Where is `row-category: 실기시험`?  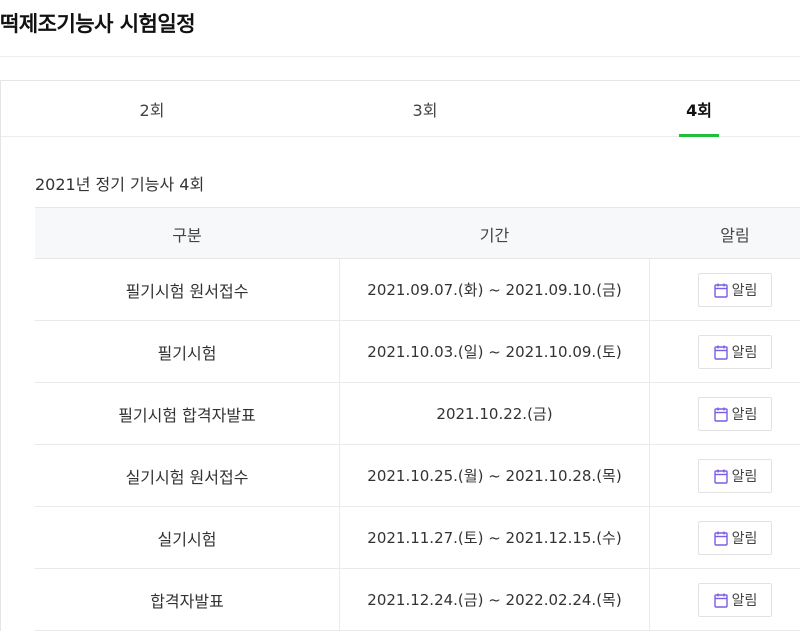
row-category: 실기시험 is located at coordinates (187, 539).